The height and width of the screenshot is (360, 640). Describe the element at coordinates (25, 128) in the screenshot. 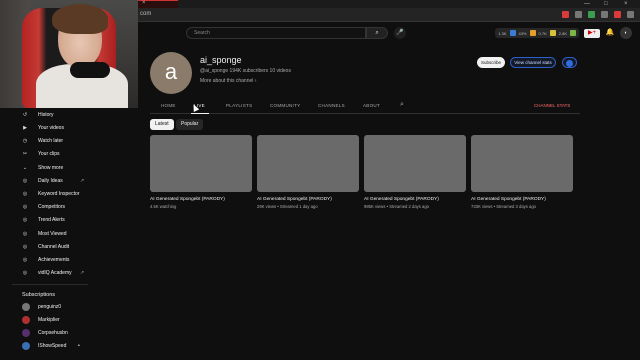

I see `play-icon: ▶` at that location.